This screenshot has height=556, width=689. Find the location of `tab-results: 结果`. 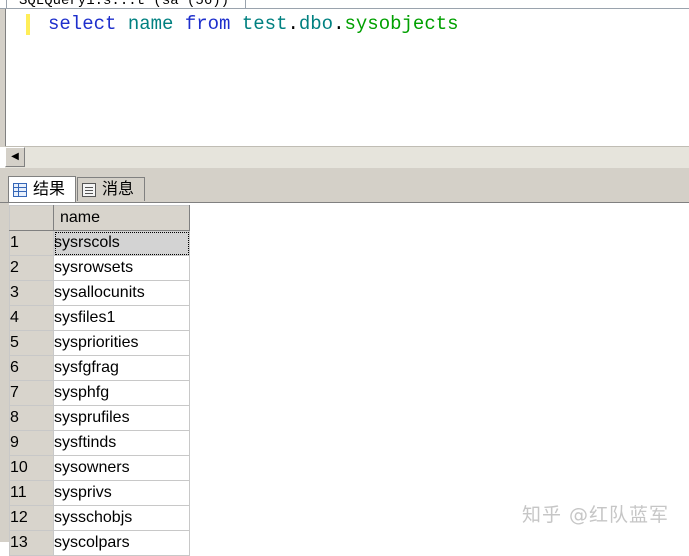

tab-results: 结果 is located at coordinates (42, 189).